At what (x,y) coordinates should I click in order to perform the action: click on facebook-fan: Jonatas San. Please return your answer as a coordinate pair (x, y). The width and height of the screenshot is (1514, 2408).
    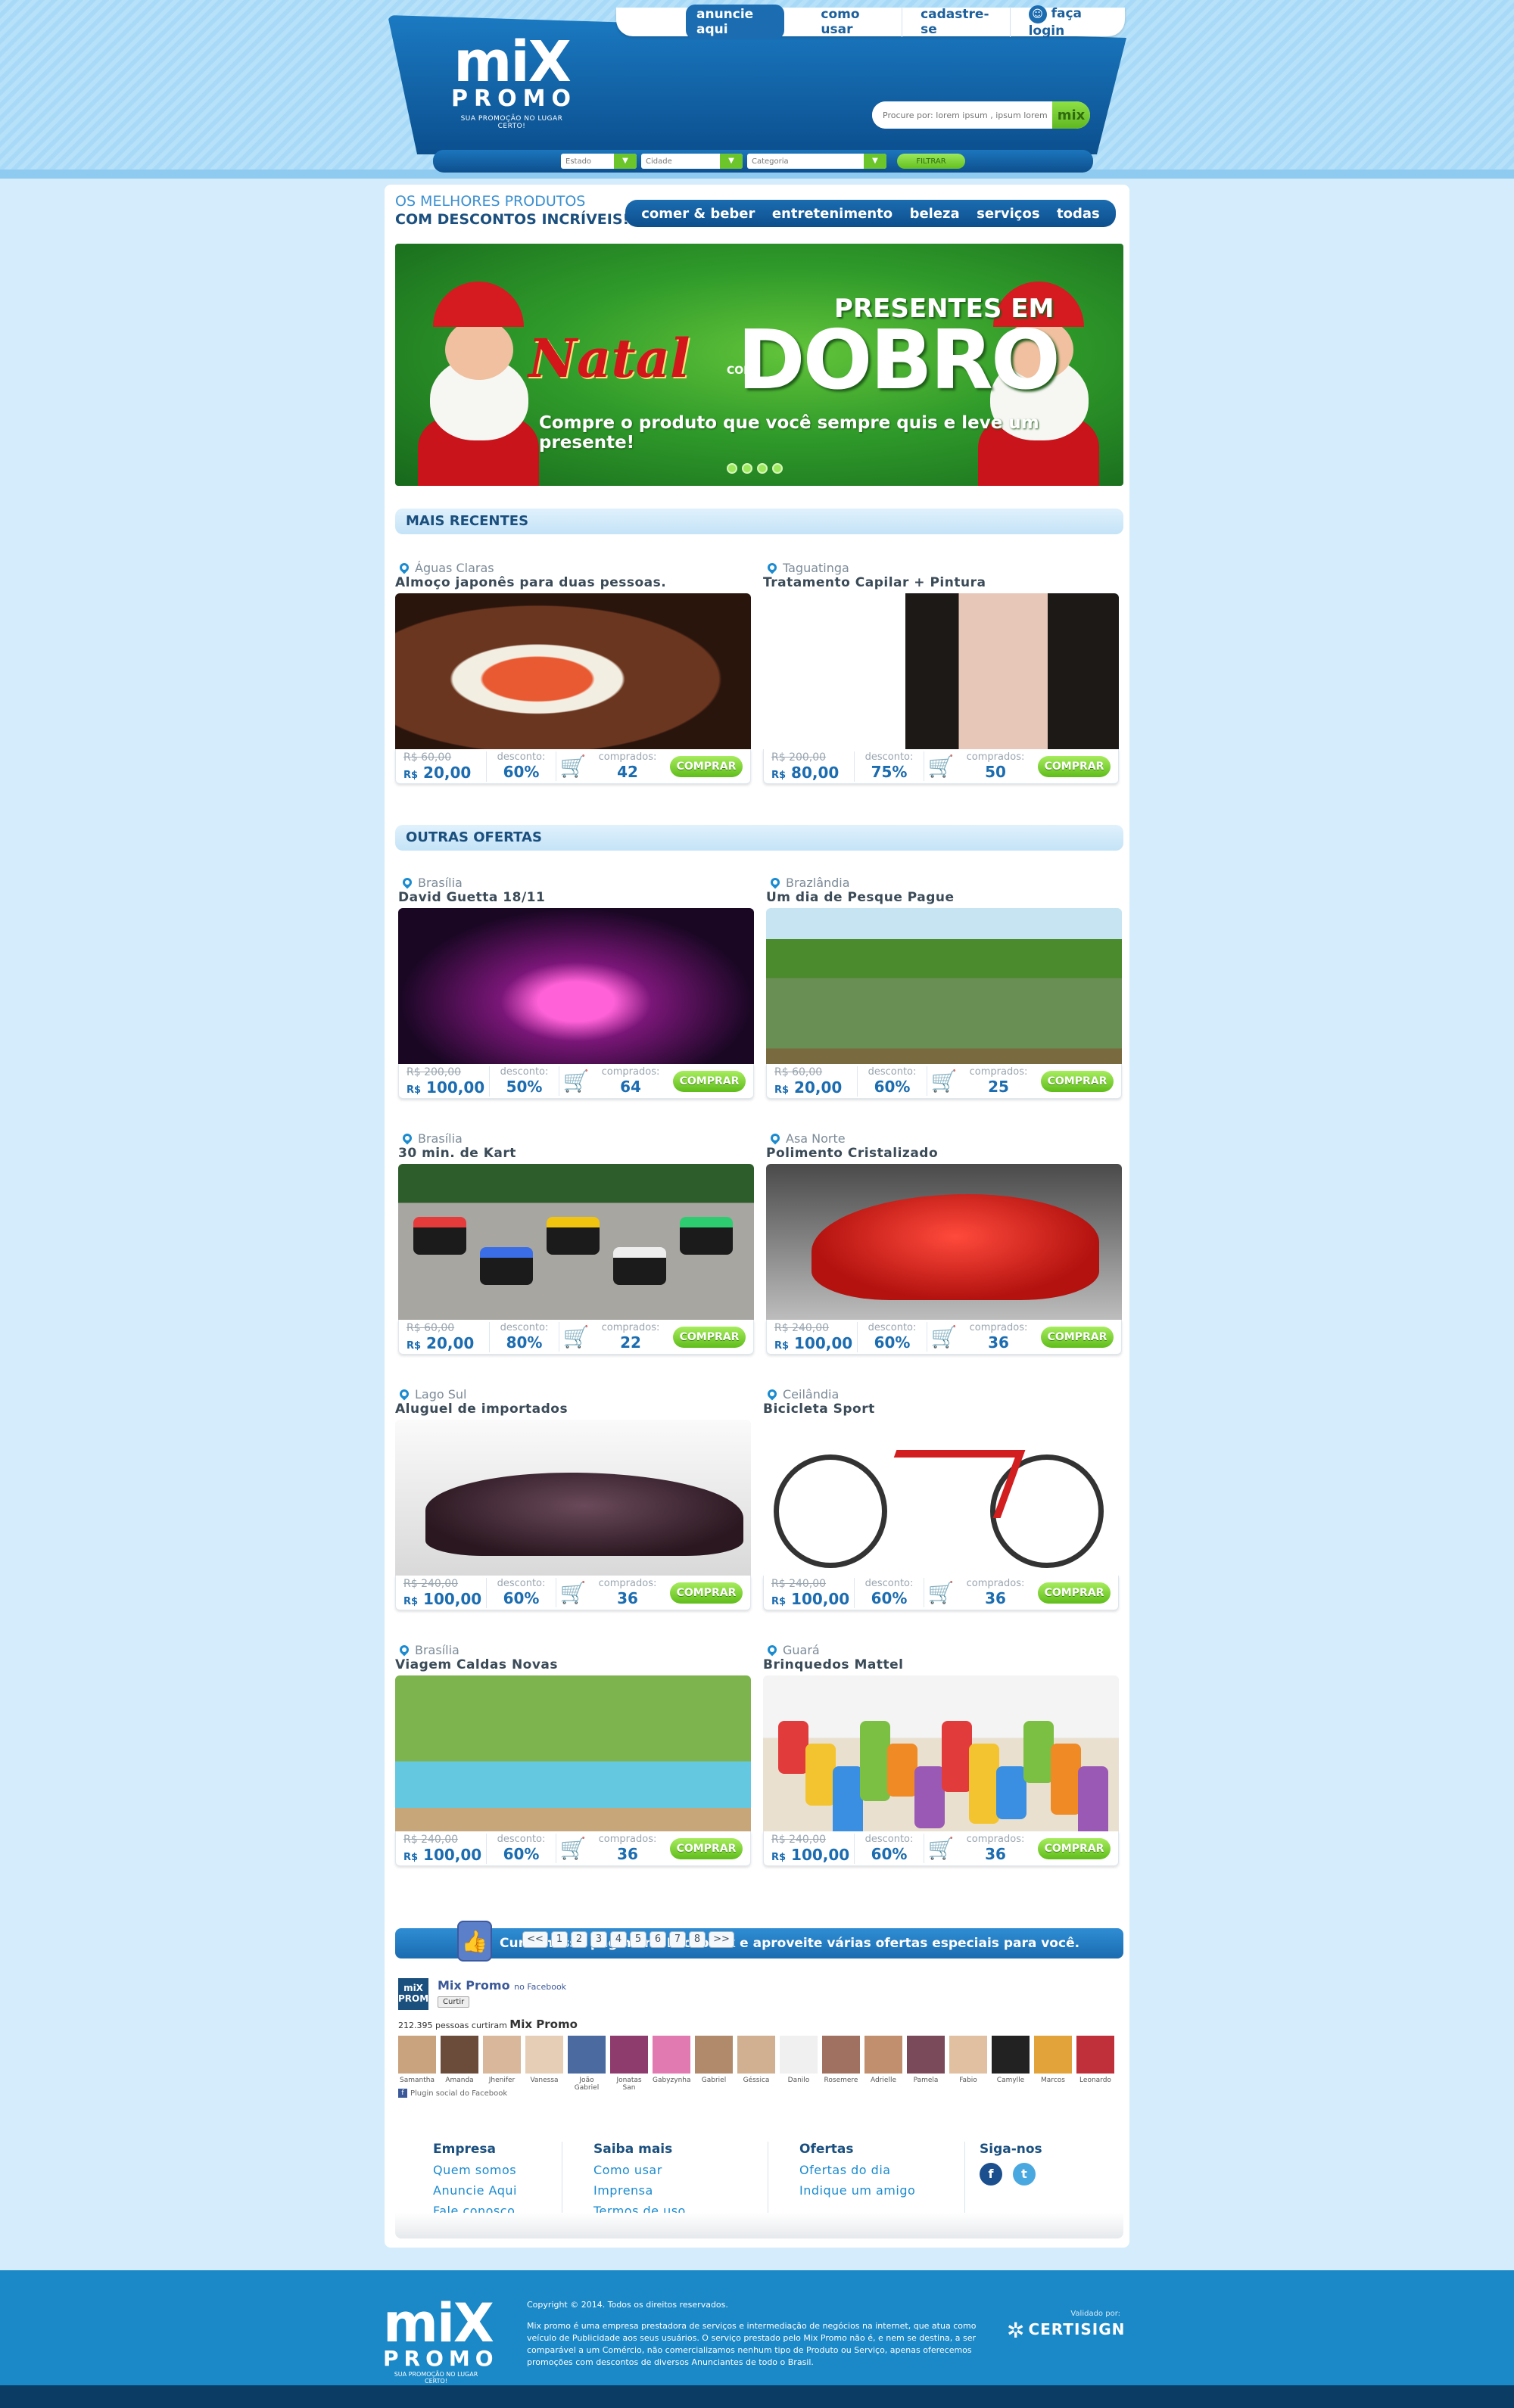
    Looking at the image, I should click on (629, 2064).